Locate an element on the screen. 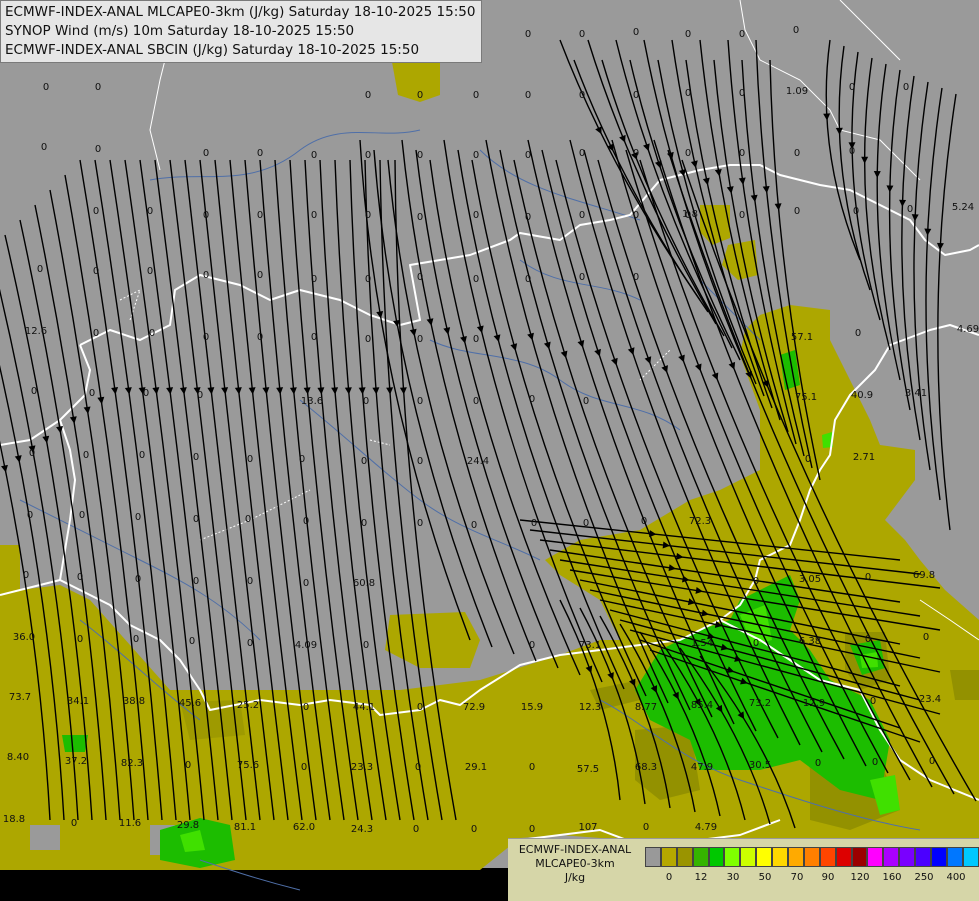  cin-value-label: 57.1 is located at coordinates (802, 337).